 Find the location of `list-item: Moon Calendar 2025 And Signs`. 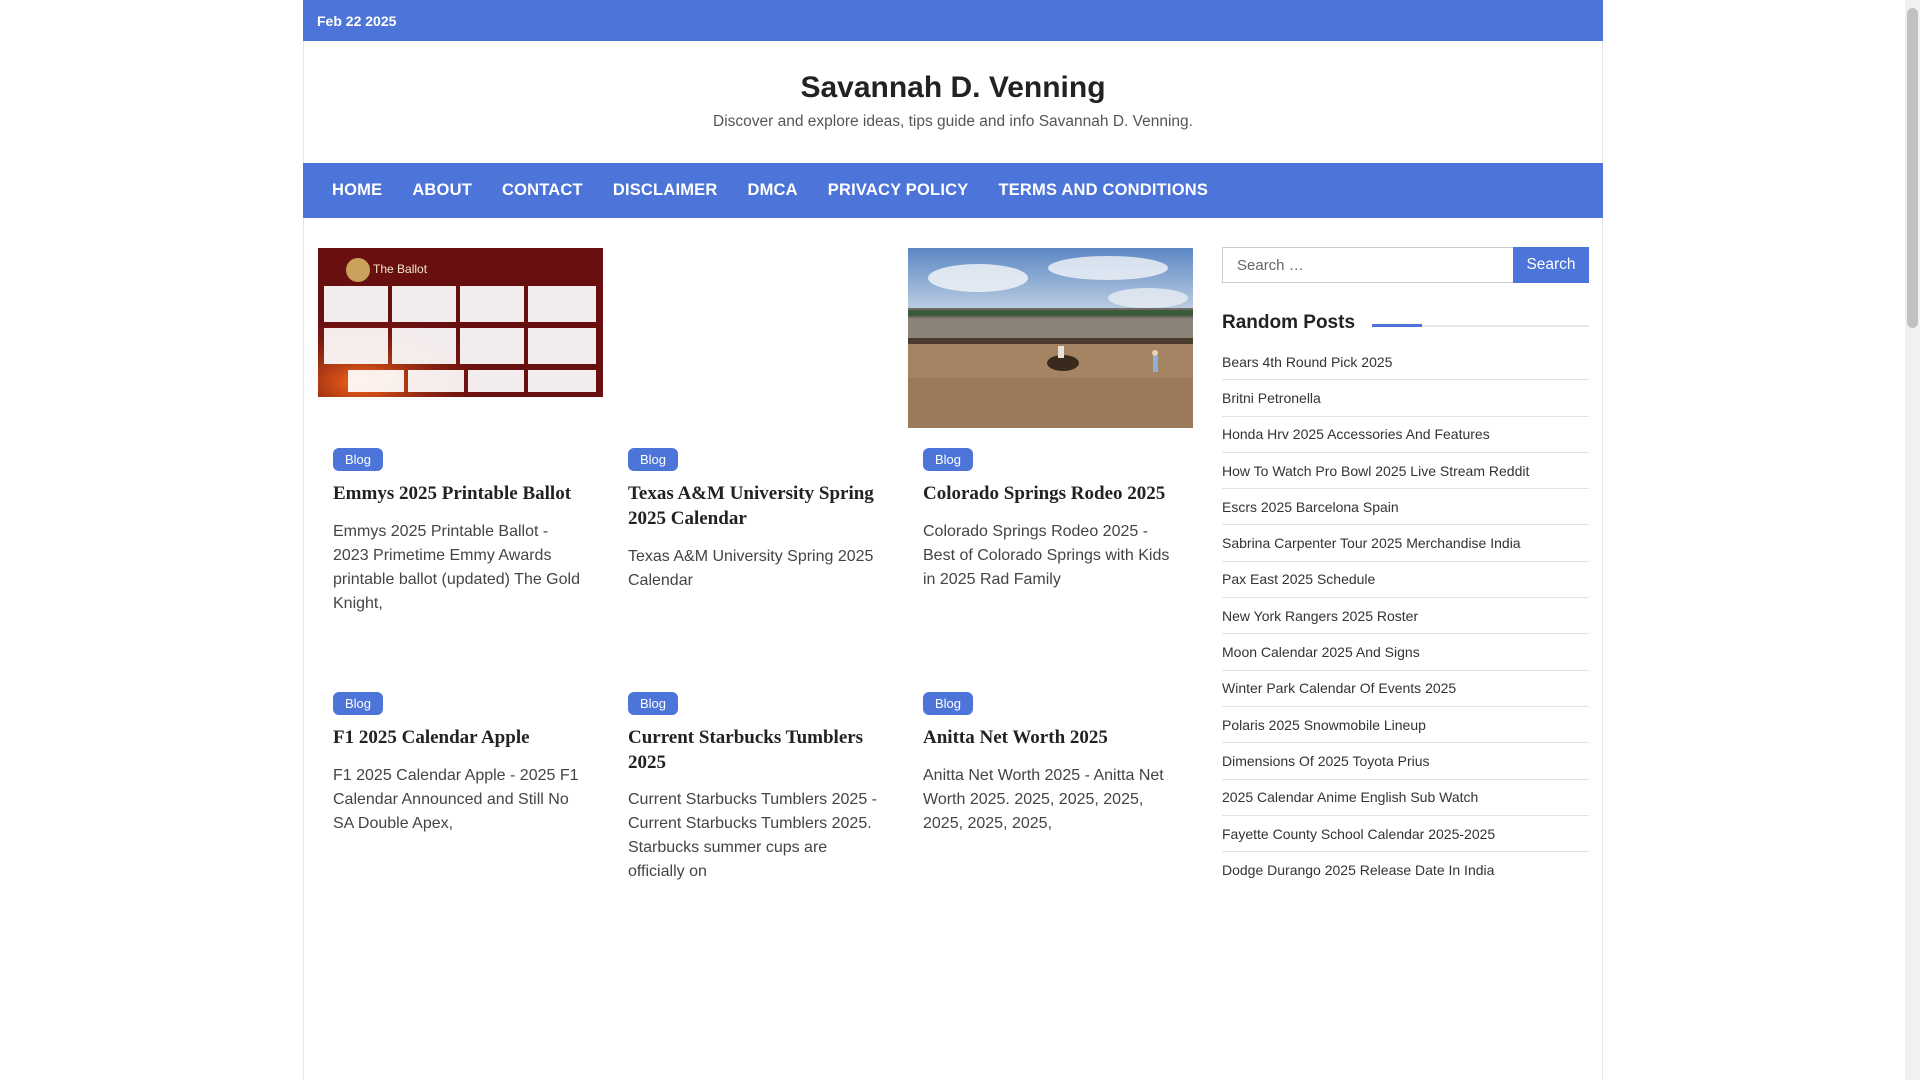

list-item: Moon Calendar 2025 And Signs is located at coordinates (1405, 652).